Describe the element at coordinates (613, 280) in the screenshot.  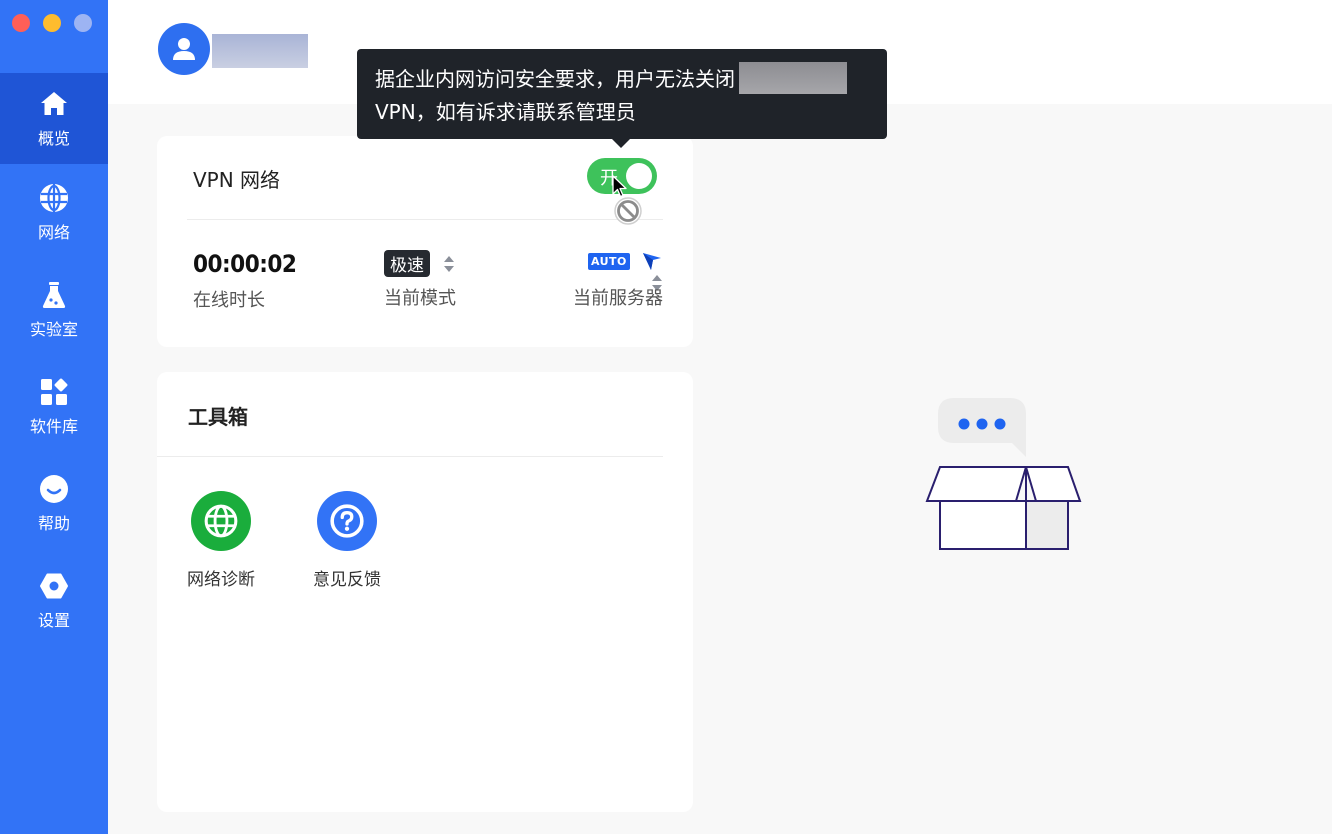
I see `server-stat: AUTO 当前服务器` at that location.